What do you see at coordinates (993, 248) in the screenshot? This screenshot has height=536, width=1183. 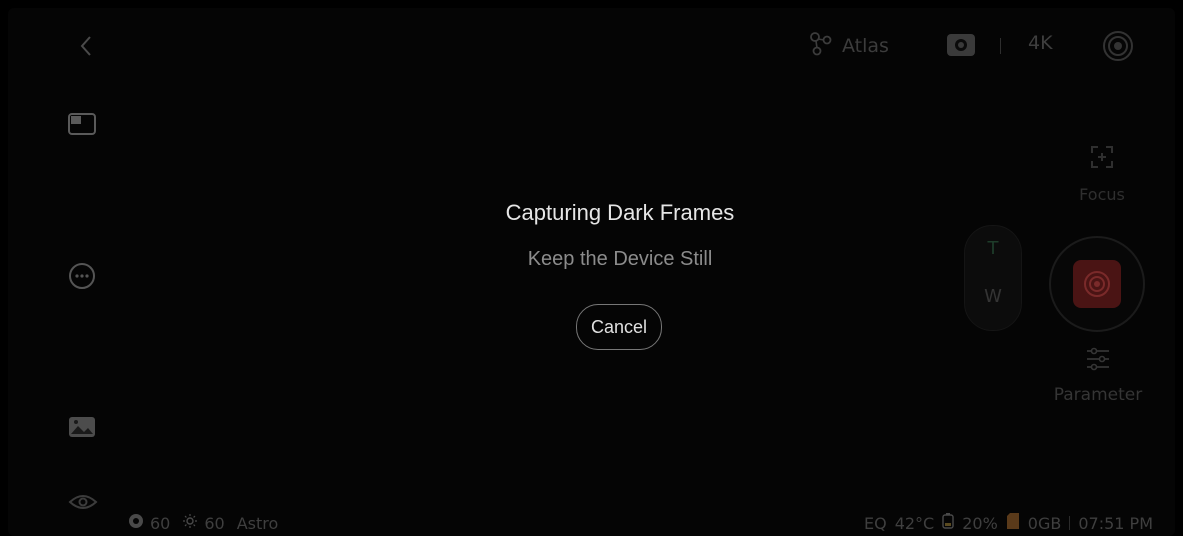 I see `zoom-tele-button: T` at bounding box center [993, 248].